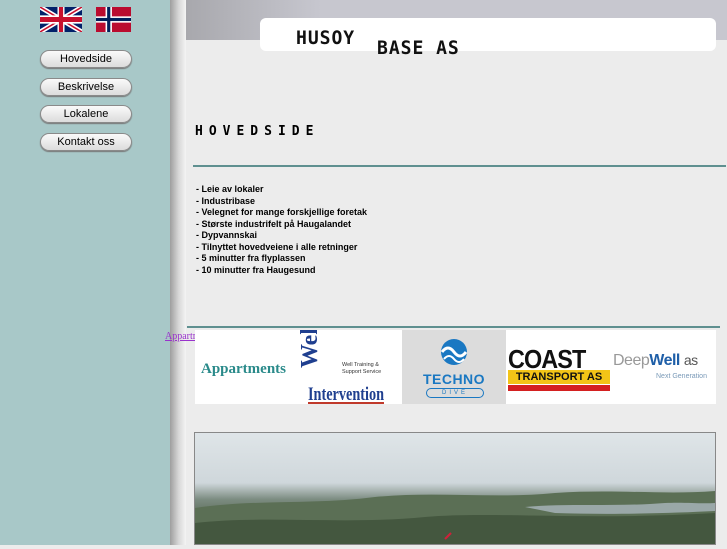  Describe the element at coordinates (690, 360) in the screenshot. I see `deepwell-as: as` at that location.